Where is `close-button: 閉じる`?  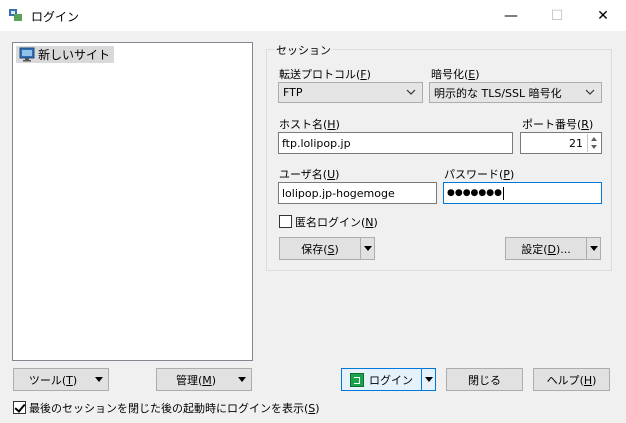
close-button: 閉じる is located at coordinates (484, 379).